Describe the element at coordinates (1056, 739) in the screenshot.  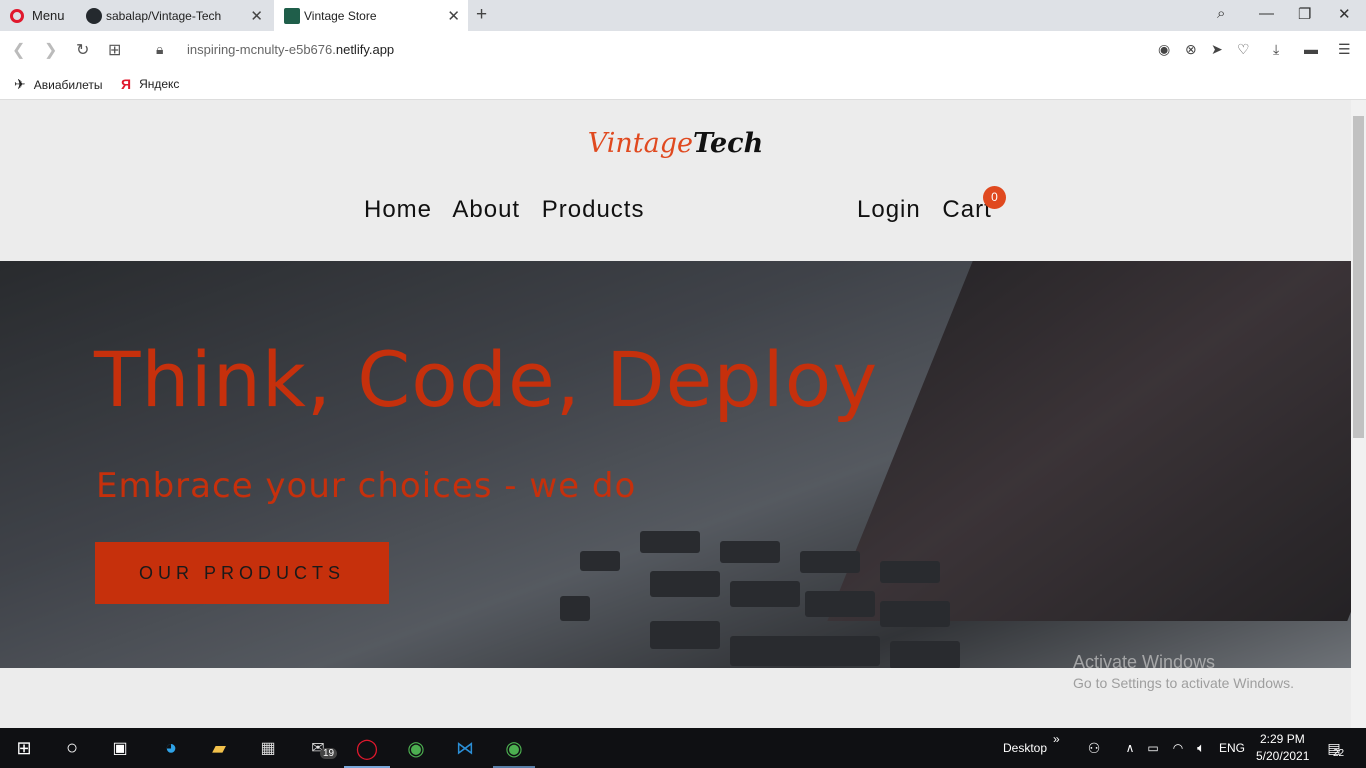
I see `toolbar-expand-icon: »` at that location.